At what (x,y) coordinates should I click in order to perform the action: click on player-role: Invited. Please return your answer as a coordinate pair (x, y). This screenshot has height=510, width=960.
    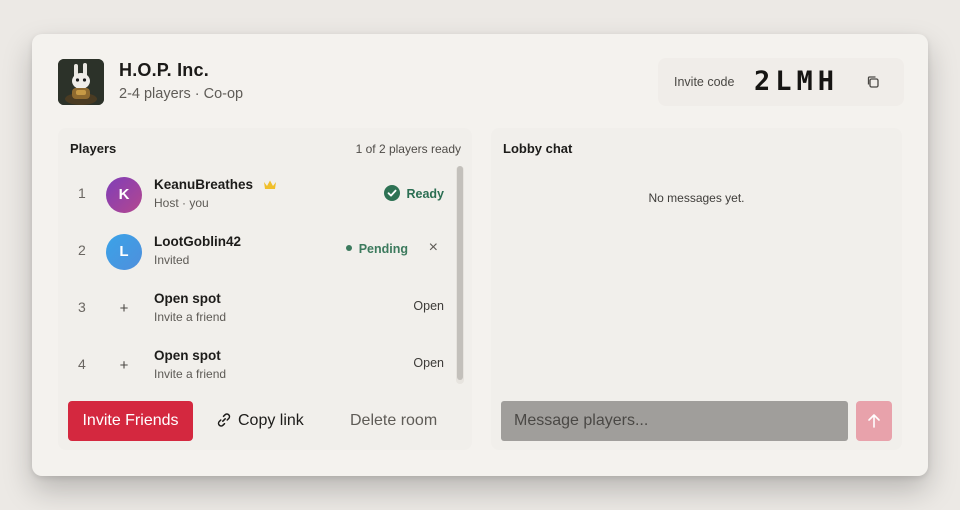
    Looking at the image, I should click on (172, 260).